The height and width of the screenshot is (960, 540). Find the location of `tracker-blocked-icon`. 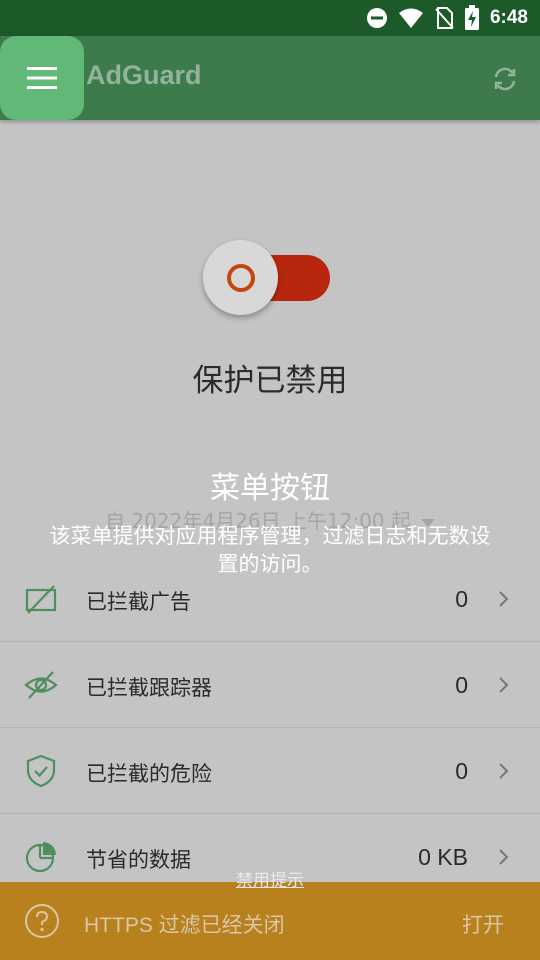

tracker-blocked-icon is located at coordinates (41, 685).